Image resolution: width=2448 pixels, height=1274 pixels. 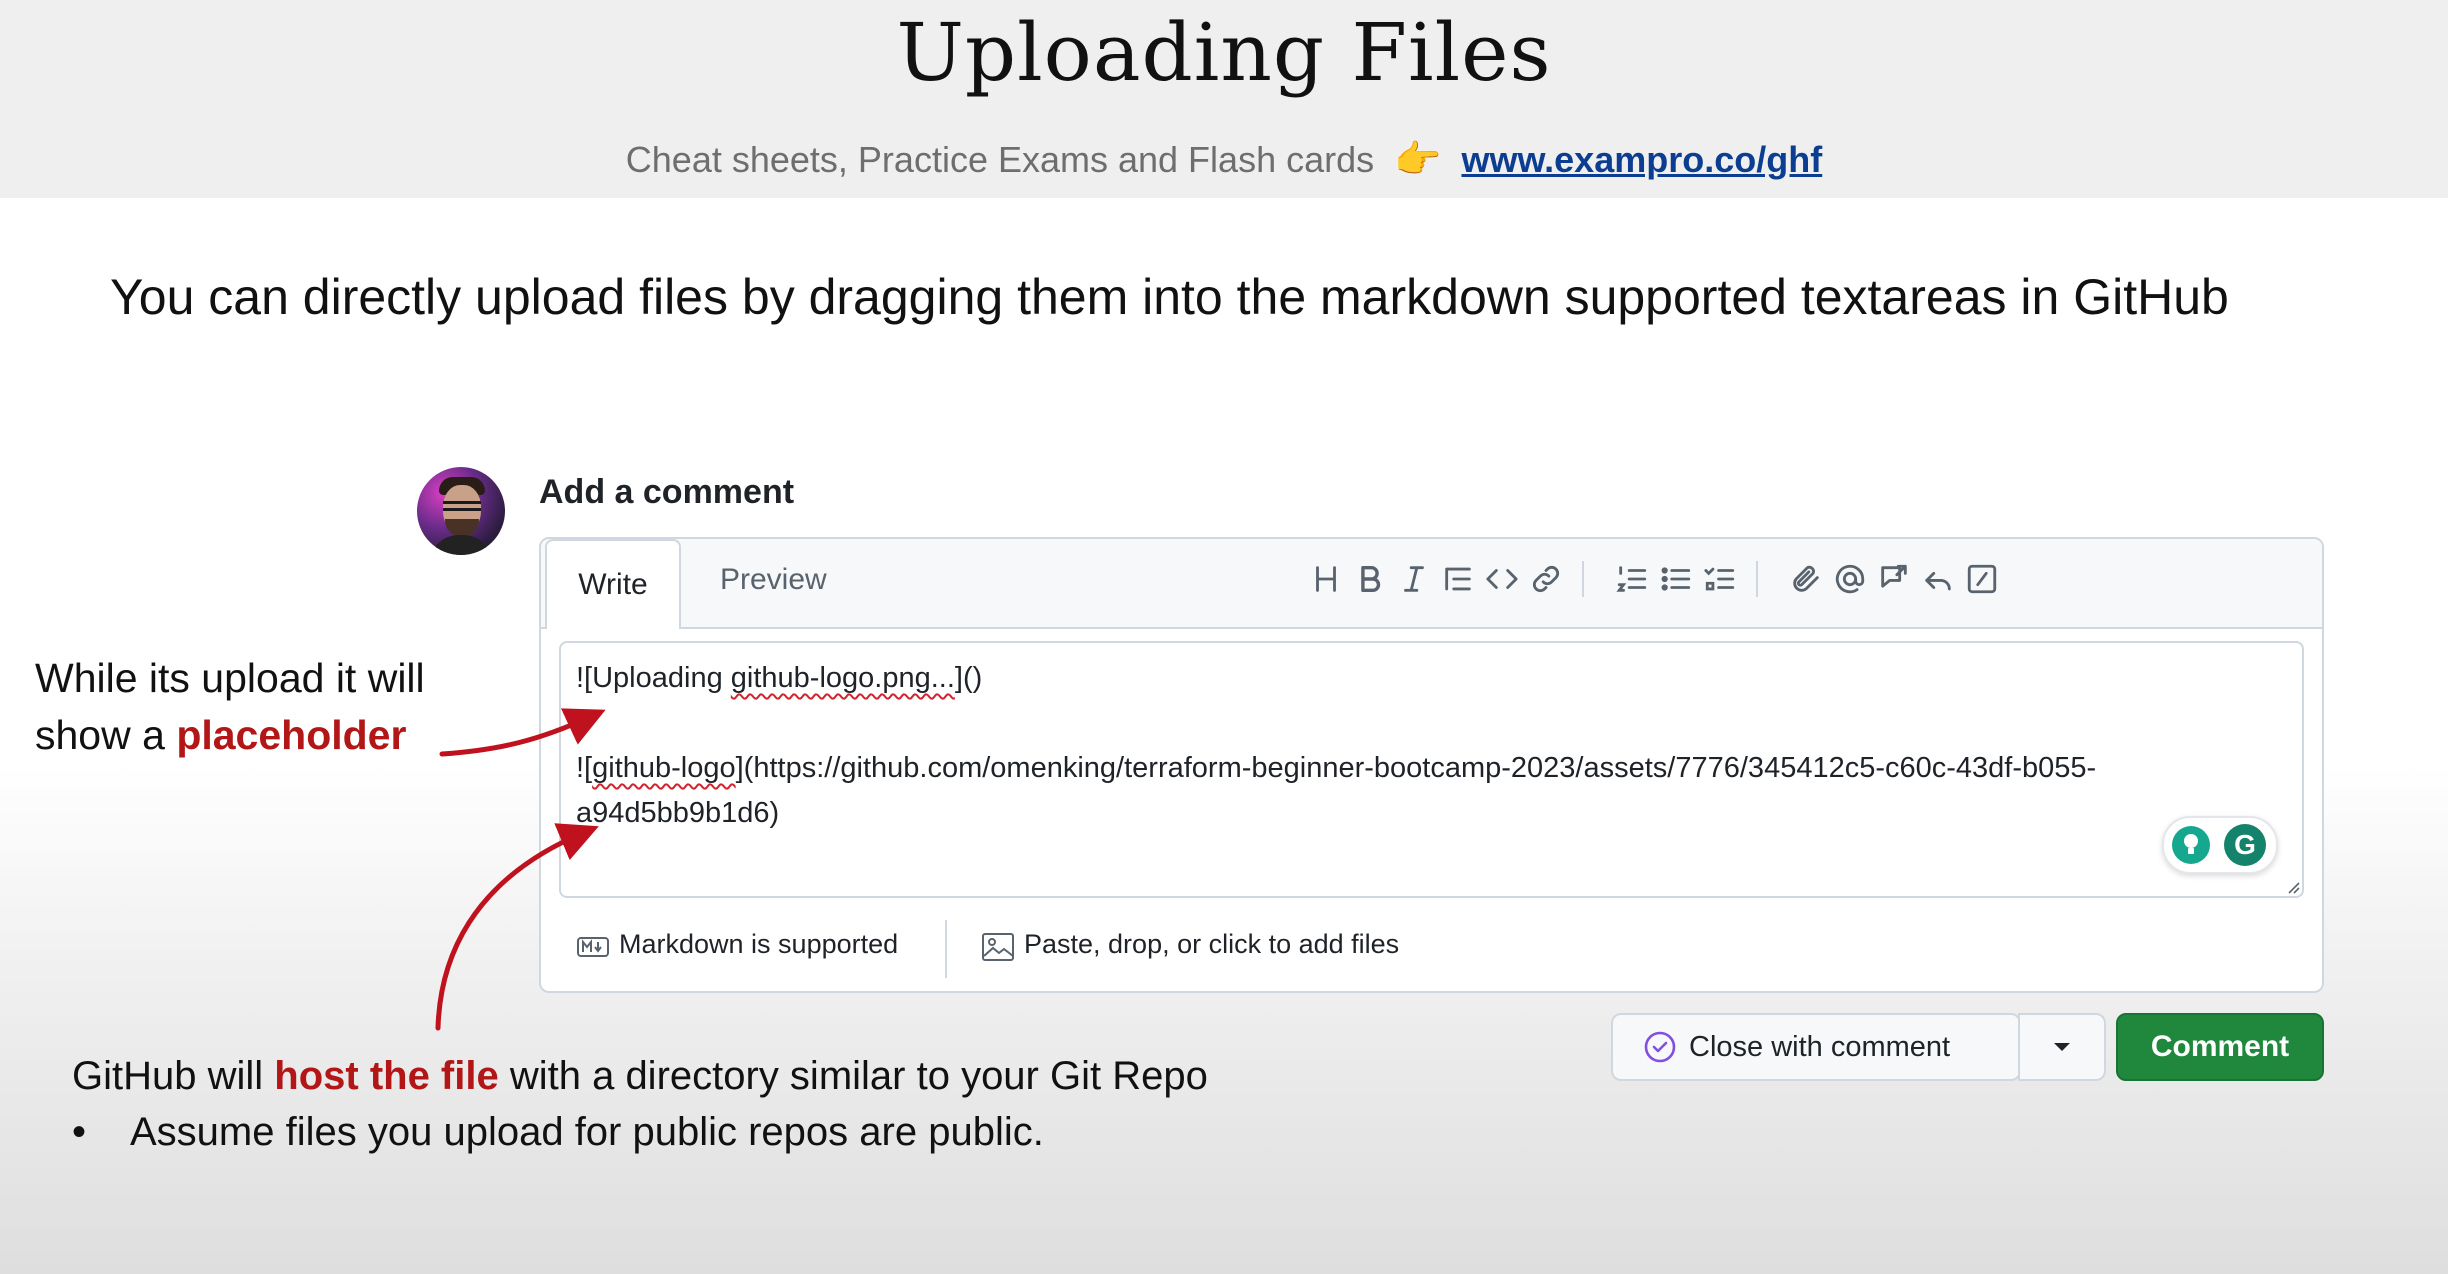 What do you see at coordinates (773, 580) in the screenshot?
I see `tab-preview: Preview` at bounding box center [773, 580].